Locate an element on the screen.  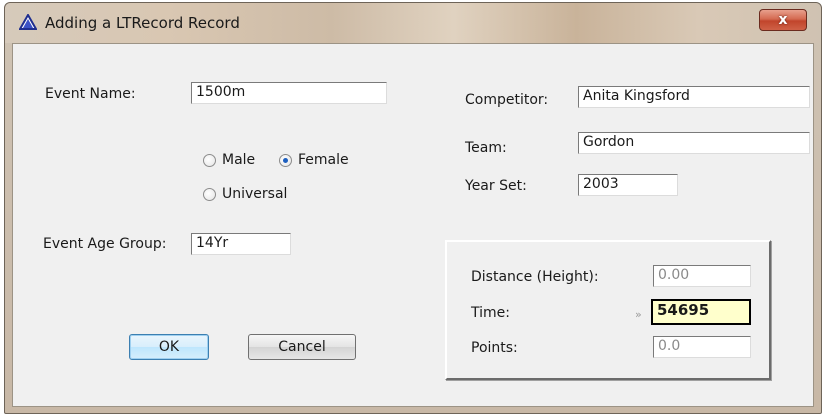
ok-button: OK is located at coordinates (169, 347).